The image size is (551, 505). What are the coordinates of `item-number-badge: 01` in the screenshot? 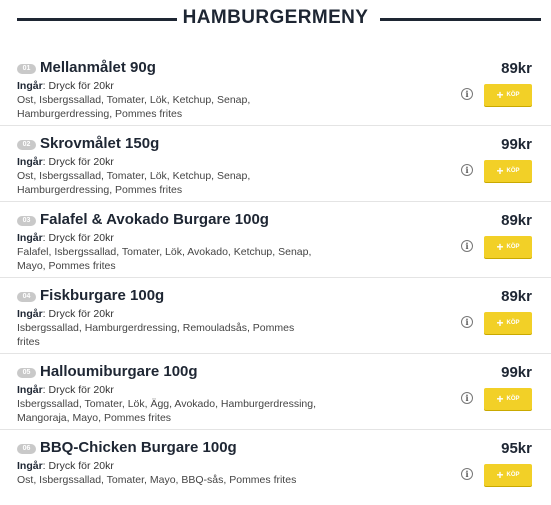 It's located at (26, 69).